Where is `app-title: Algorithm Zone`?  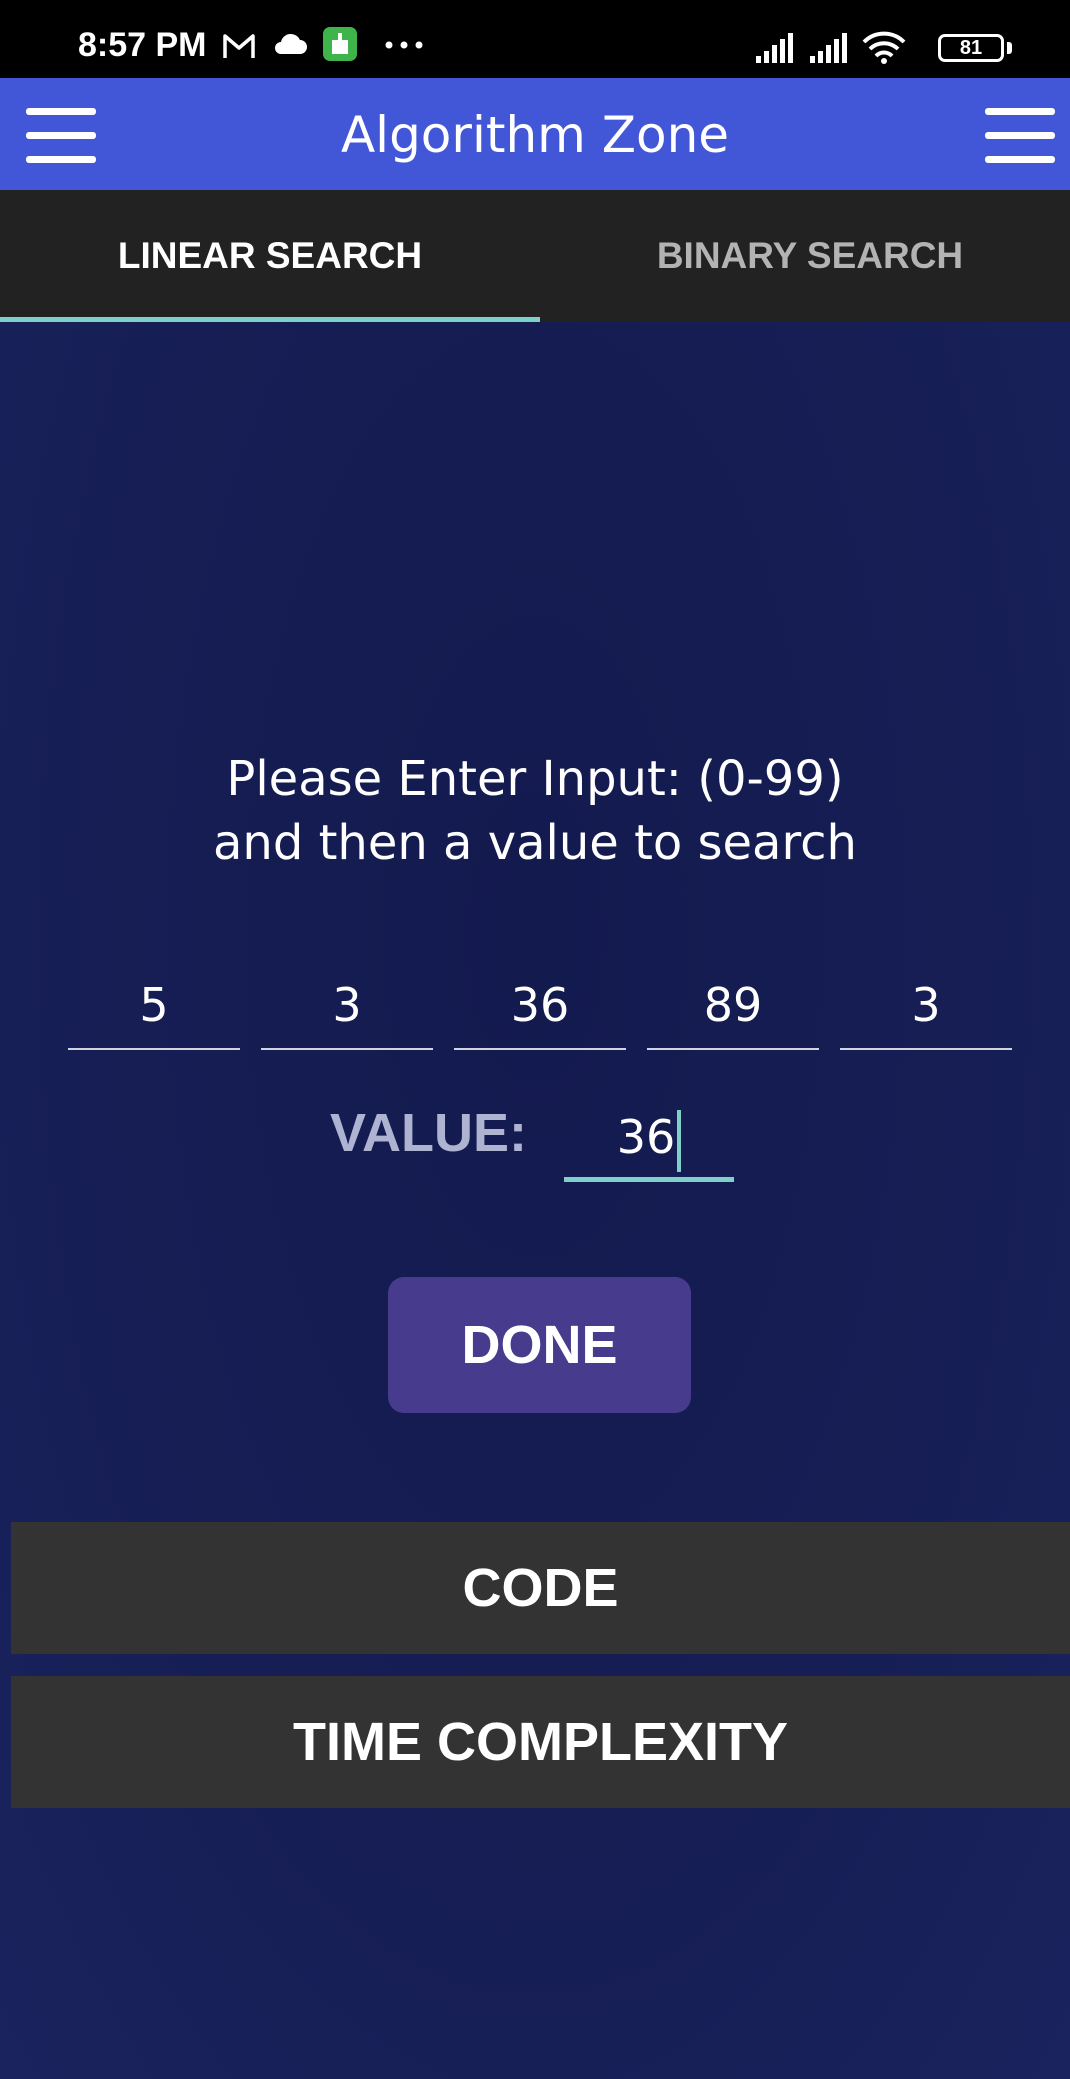
app-title: Algorithm Zone is located at coordinates (535, 135).